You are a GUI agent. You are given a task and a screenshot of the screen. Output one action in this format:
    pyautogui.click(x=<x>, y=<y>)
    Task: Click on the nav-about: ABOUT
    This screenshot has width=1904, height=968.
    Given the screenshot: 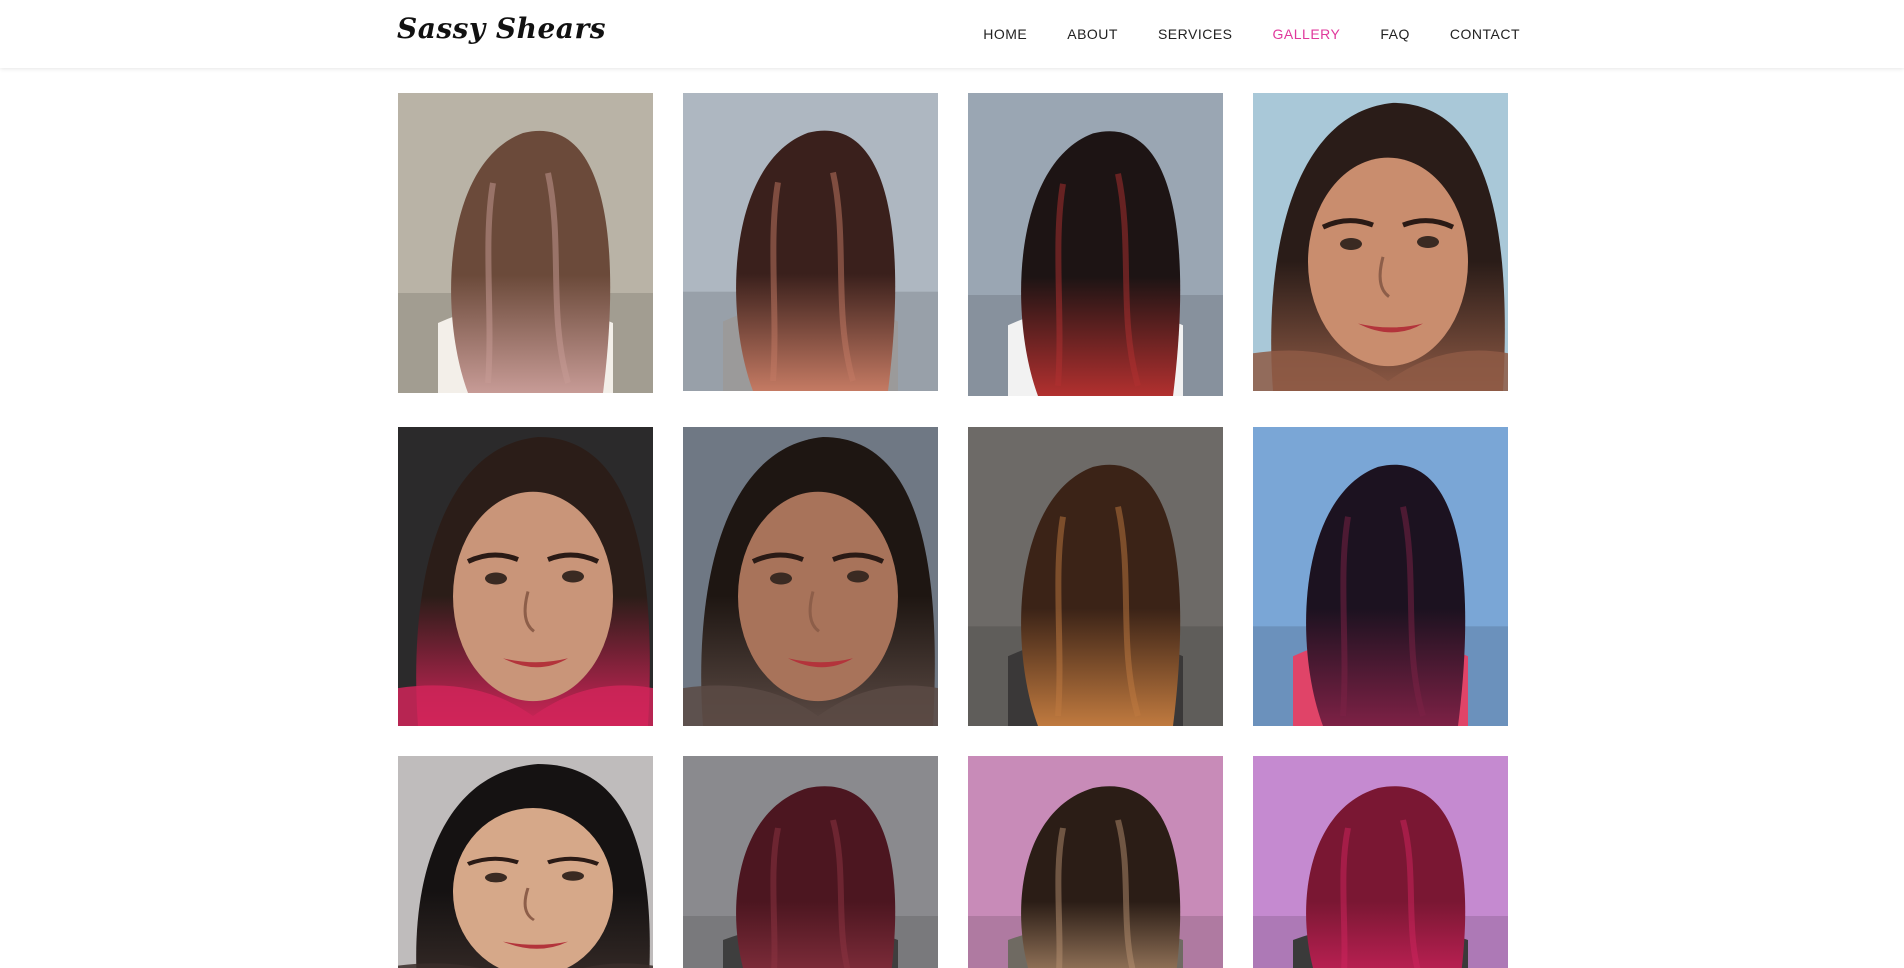 What is the action you would take?
    pyautogui.click(x=1092, y=34)
    